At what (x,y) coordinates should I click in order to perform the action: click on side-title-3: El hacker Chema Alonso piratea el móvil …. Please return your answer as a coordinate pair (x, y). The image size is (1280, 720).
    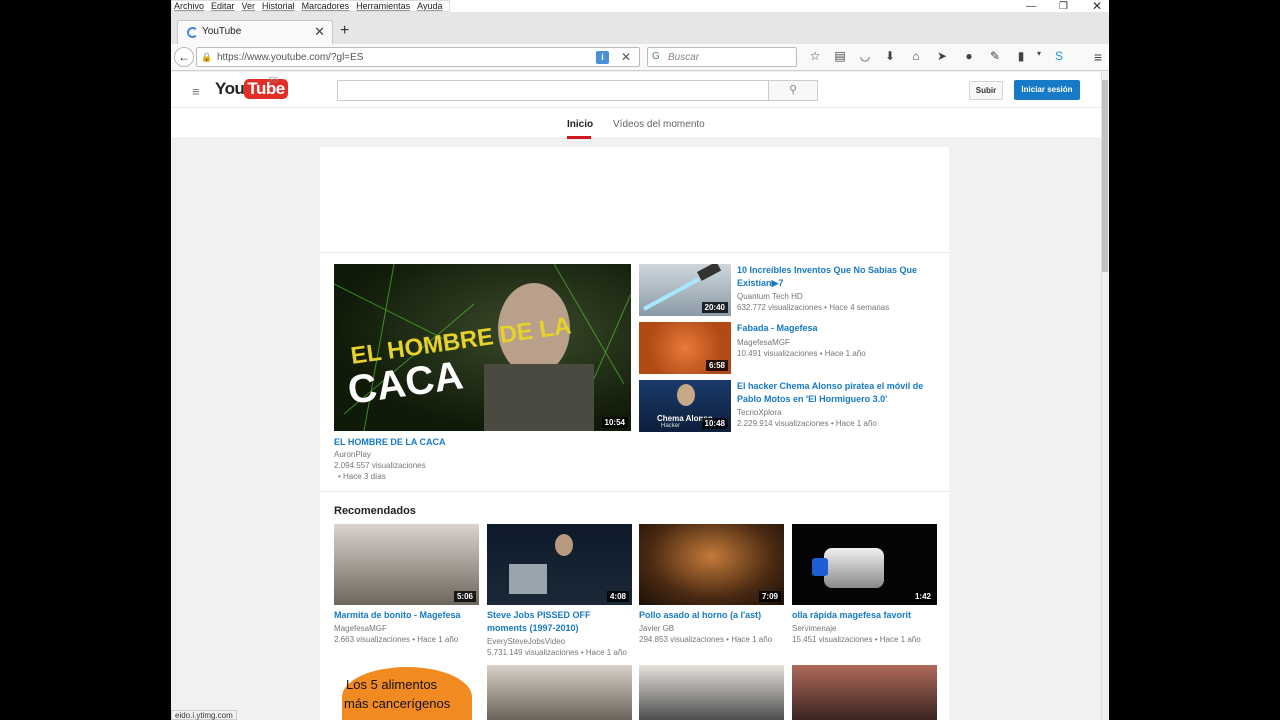
    Looking at the image, I should click on (837, 393).